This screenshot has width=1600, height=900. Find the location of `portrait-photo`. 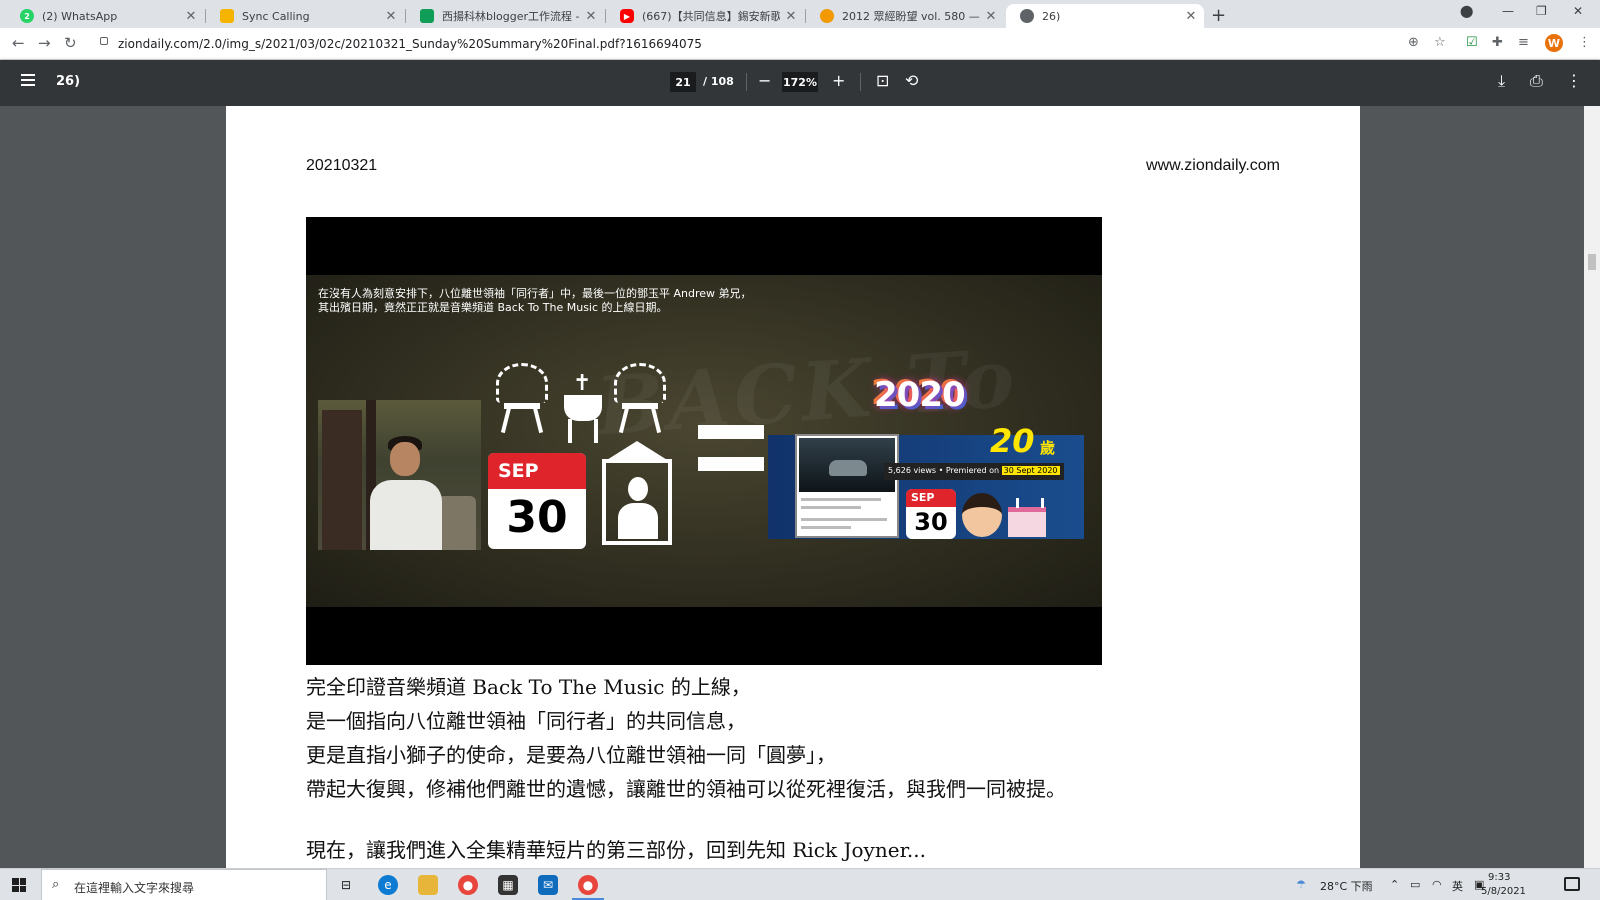

portrait-photo is located at coordinates (399, 475).